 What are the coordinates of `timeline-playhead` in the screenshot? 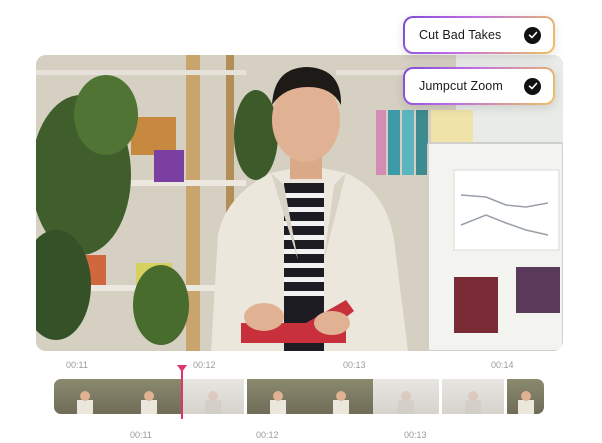 It's located at (182, 393).